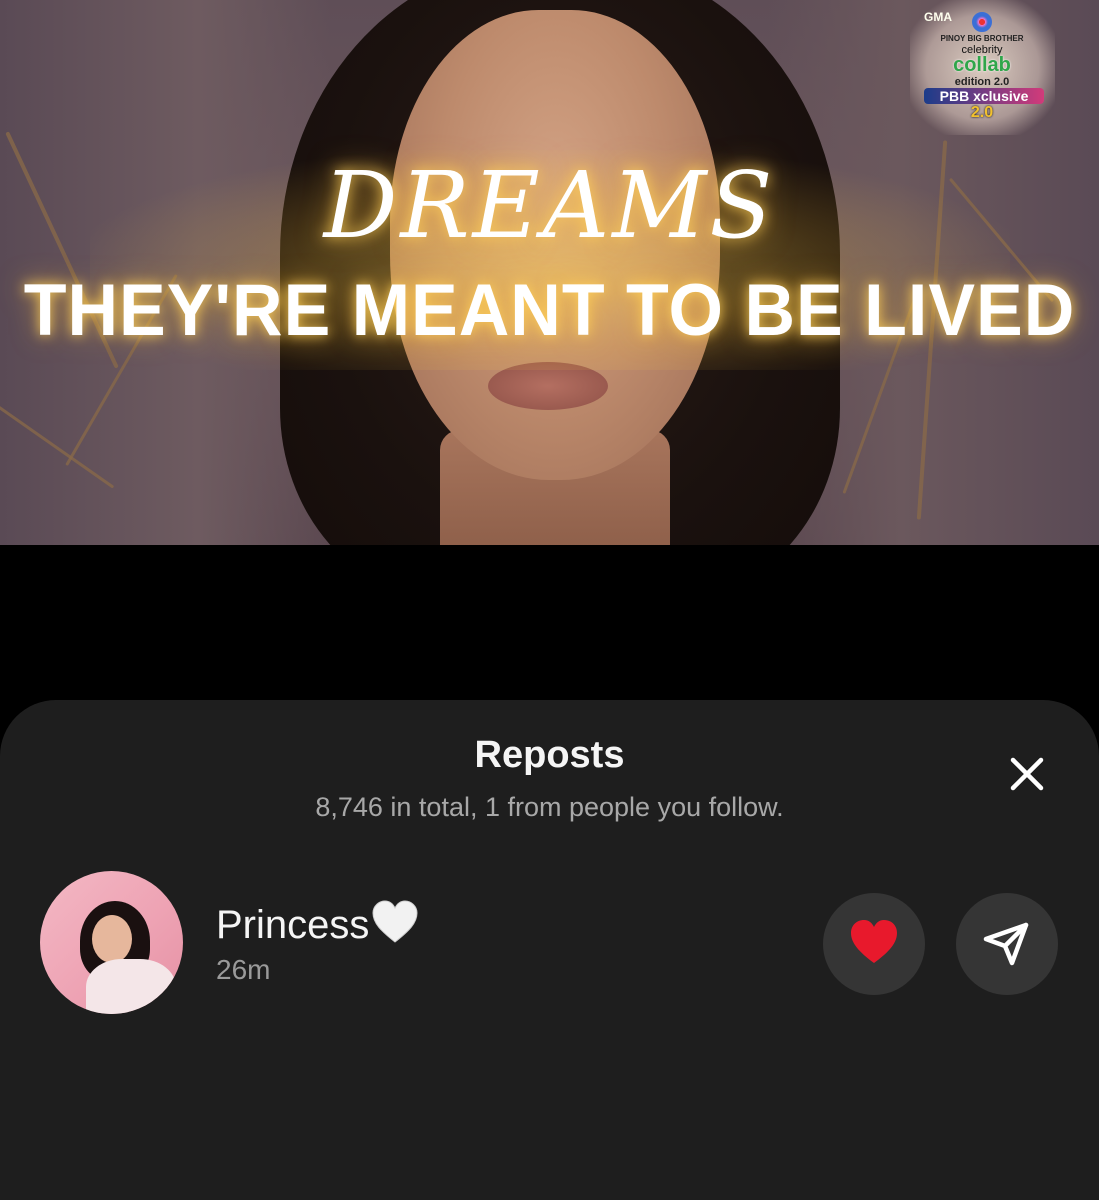 Image resolution: width=1099 pixels, height=1200 pixels. I want to click on close-button, so click(1027, 774).